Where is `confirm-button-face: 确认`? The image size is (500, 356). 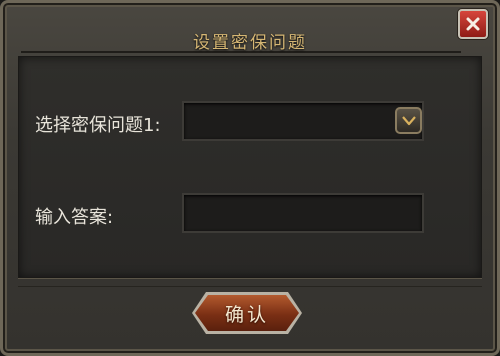 confirm-button-face: 确认 is located at coordinates (247, 313).